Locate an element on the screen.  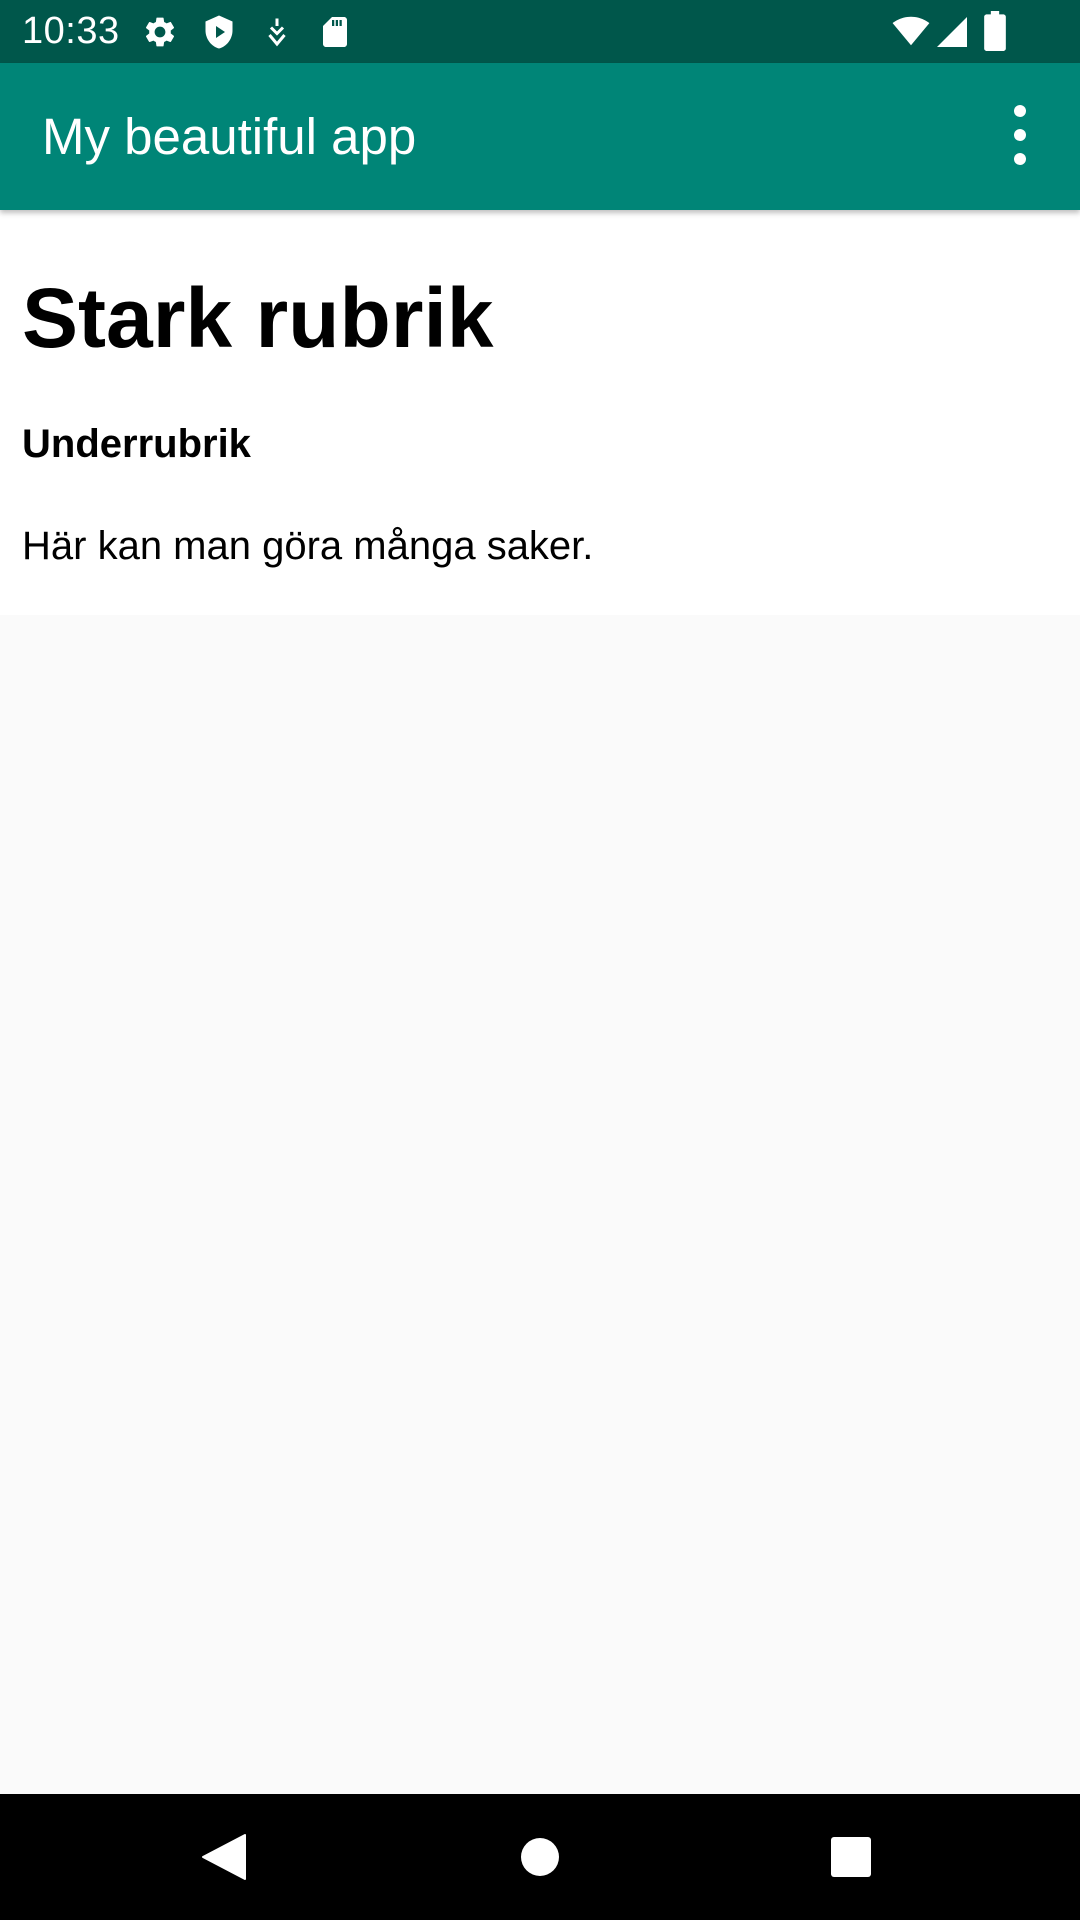
navigation-bar is located at coordinates (540, 1857).